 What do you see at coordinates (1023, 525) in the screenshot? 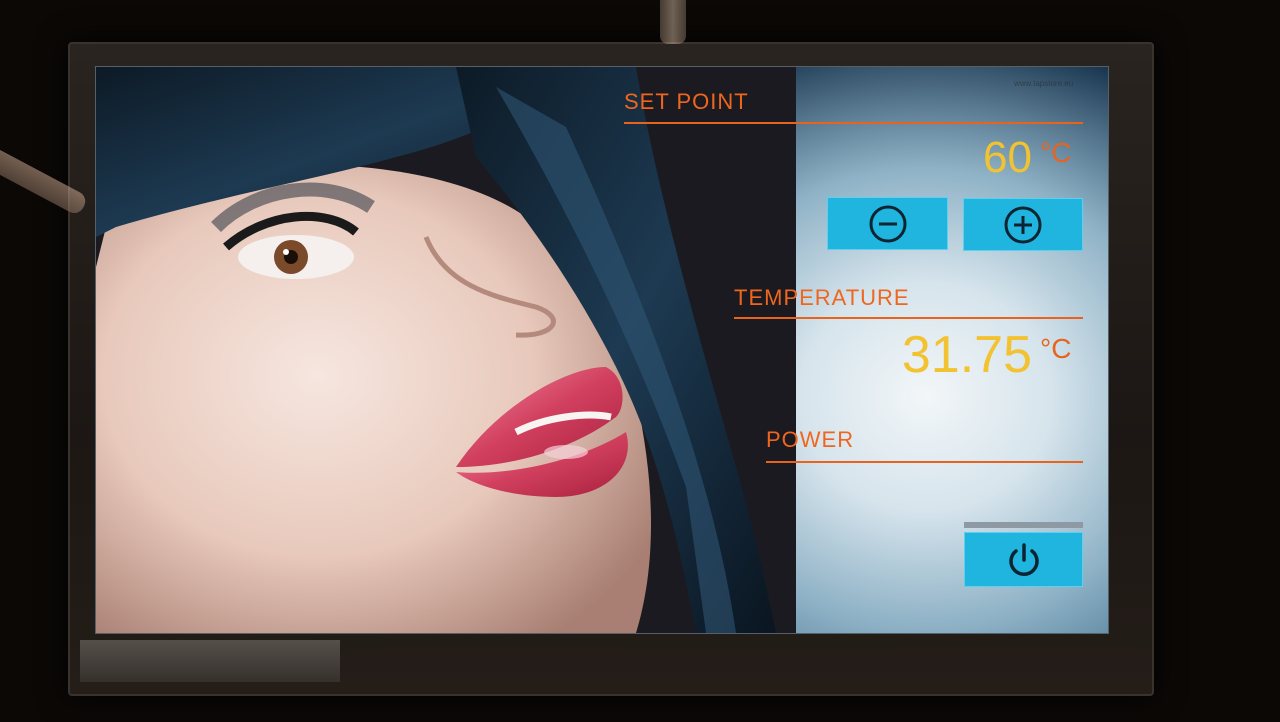
I see `power-status-indicator` at bounding box center [1023, 525].